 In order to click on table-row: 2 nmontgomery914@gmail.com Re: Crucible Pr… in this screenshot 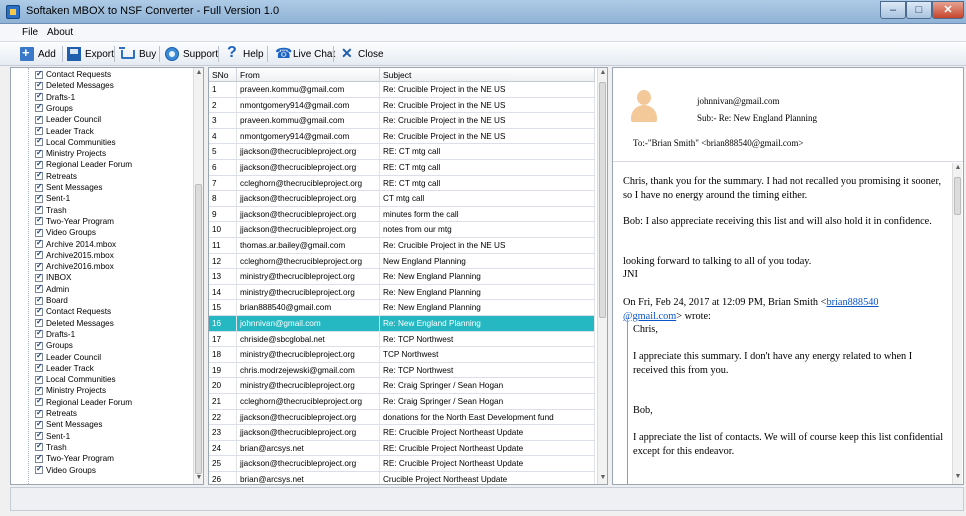, I will do `click(402, 105)`.